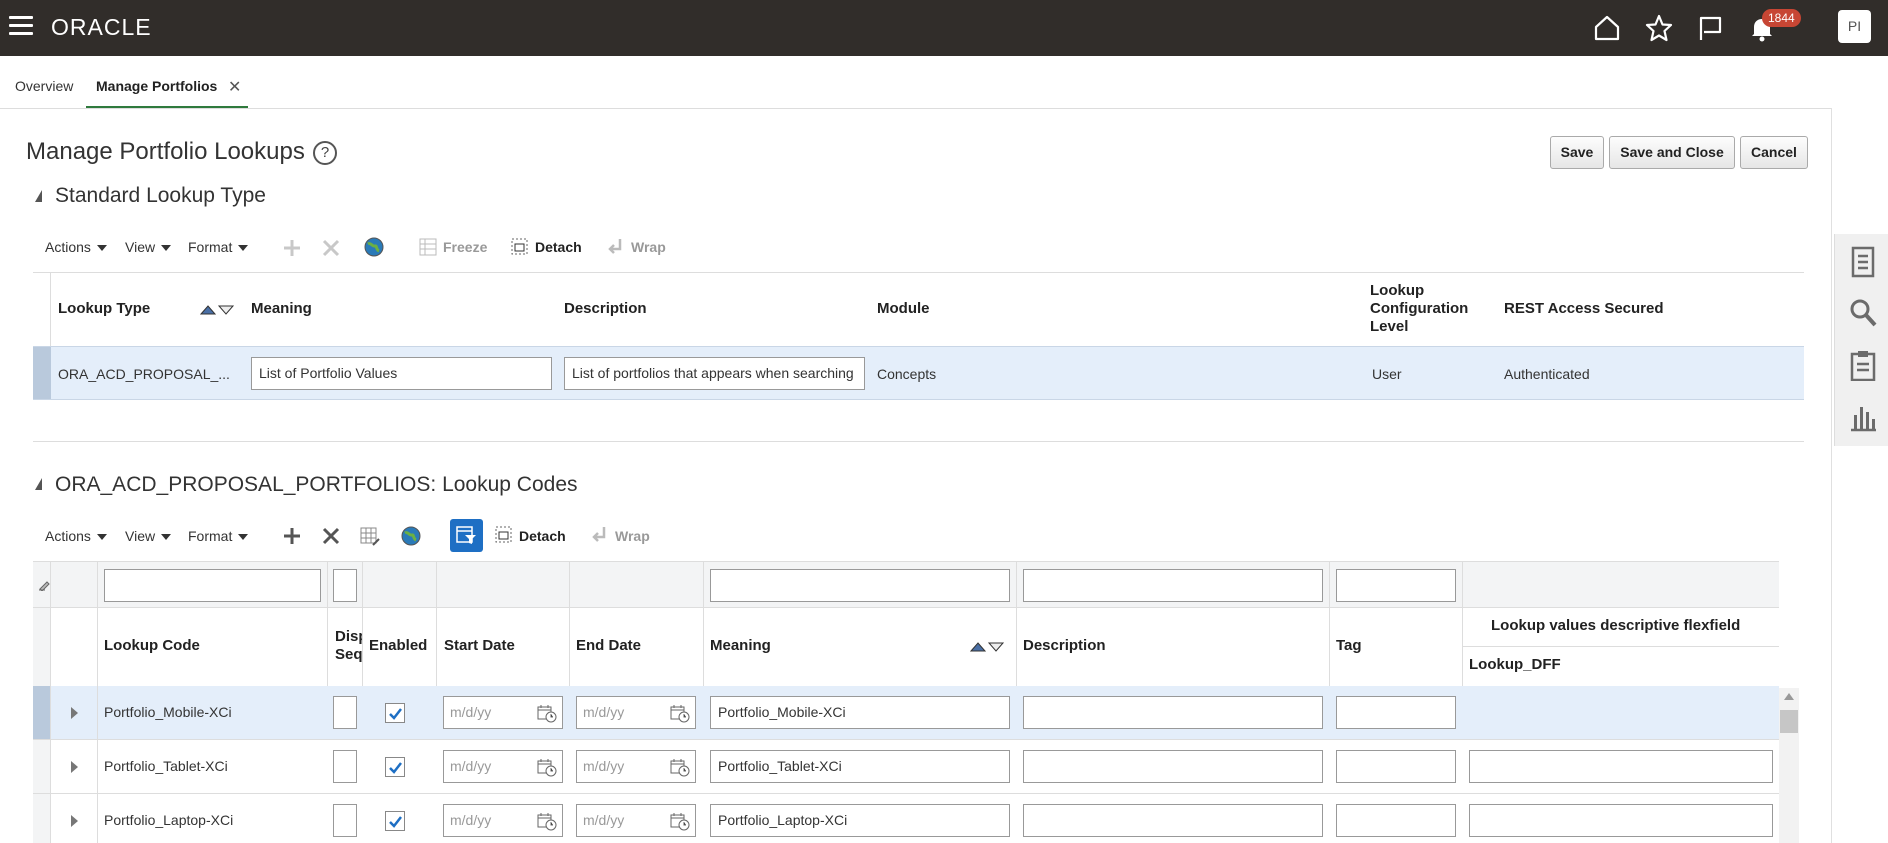 The image size is (1888, 843). What do you see at coordinates (101, 27) in the screenshot?
I see `oracle-logo: ORACLE` at bounding box center [101, 27].